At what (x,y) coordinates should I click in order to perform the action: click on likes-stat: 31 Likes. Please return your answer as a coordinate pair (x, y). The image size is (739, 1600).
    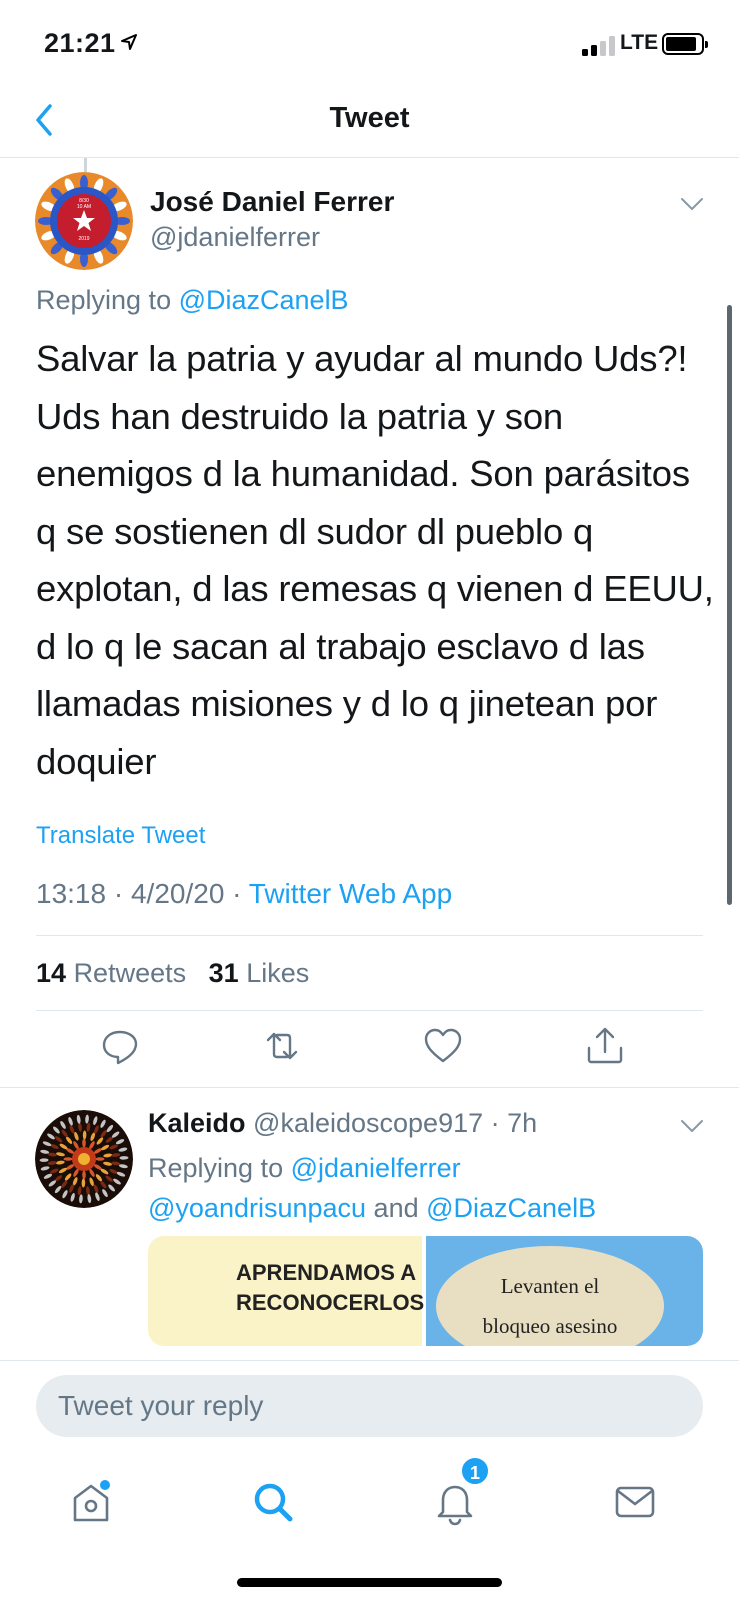
    Looking at the image, I should click on (259, 973).